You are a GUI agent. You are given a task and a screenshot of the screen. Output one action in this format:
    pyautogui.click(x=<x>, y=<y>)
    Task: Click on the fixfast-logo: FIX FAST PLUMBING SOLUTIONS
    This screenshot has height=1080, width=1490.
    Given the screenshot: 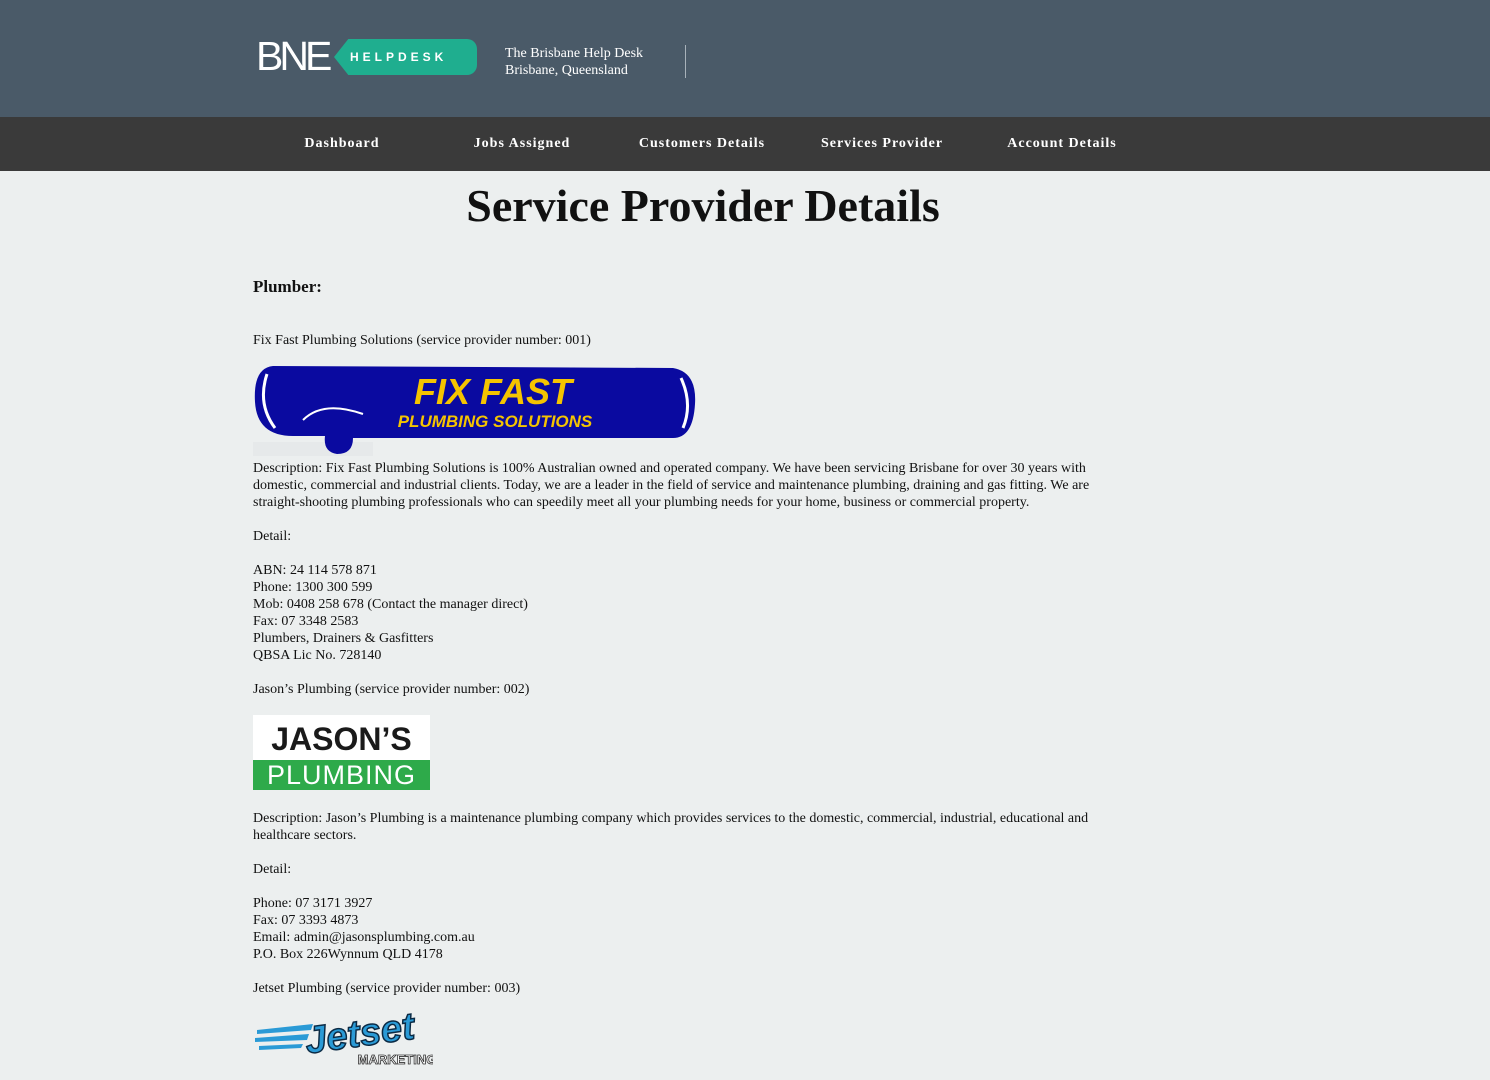 What is the action you would take?
    pyautogui.click(x=474, y=411)
    